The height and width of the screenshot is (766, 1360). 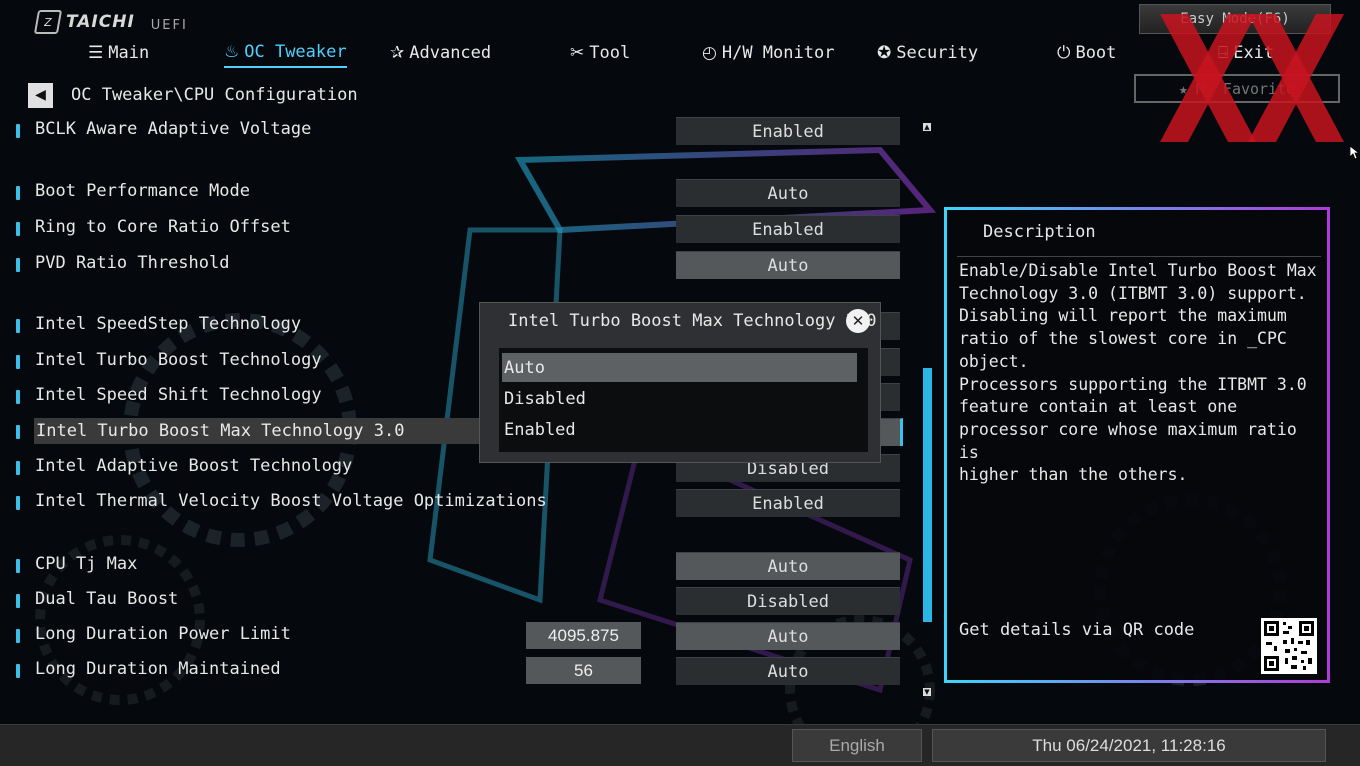 I want to click on setting-row-ring-core-ratio: Ring to Core Ratio Offset Enabled, so click(x=455, y=229).